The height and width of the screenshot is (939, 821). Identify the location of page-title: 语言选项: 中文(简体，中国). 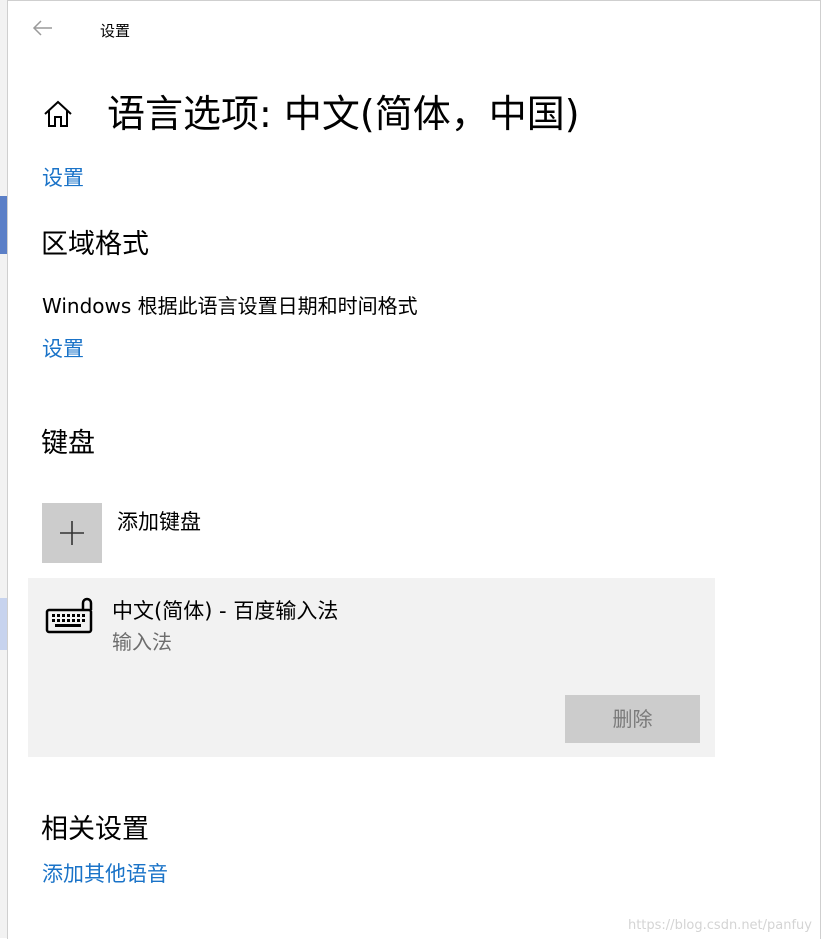
(343, 114).